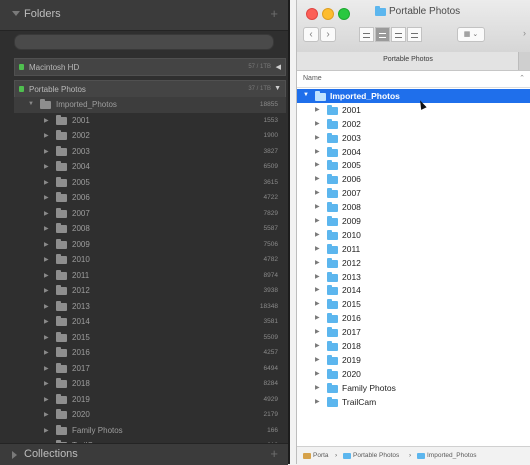 Image resolution: width=530 pixels, height=465 pixels. What do you see at coordinates (413, 221) in the screenshot?
I see `finder-row: ▶ 2009` at bounding box center [413, 221].